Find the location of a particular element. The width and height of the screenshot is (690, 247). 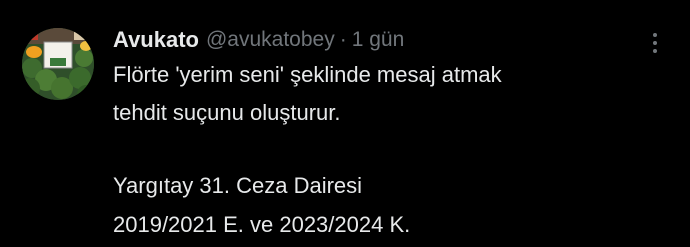

tweet-text-line: tehdit suçunu oluşturur. is located at coordinates (227, 112).